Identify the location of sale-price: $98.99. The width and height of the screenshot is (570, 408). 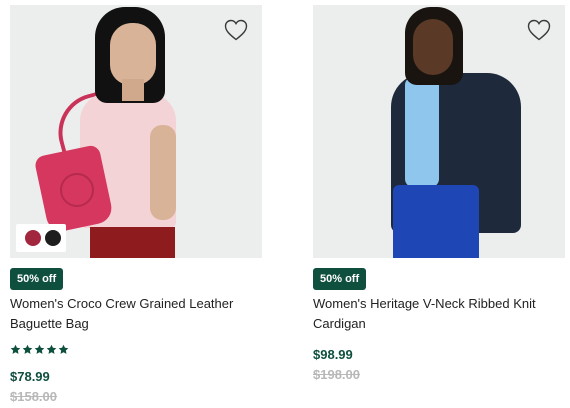
(333, 354).